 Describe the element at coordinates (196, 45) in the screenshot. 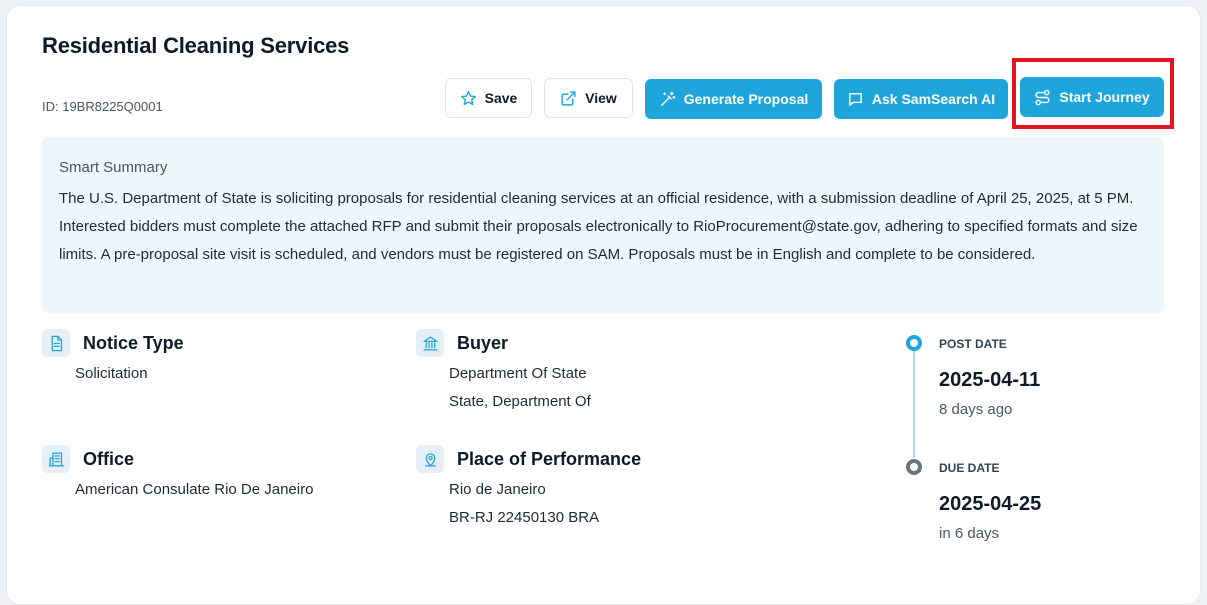

I see `page-title: Residential Cleaning Services` at that location.